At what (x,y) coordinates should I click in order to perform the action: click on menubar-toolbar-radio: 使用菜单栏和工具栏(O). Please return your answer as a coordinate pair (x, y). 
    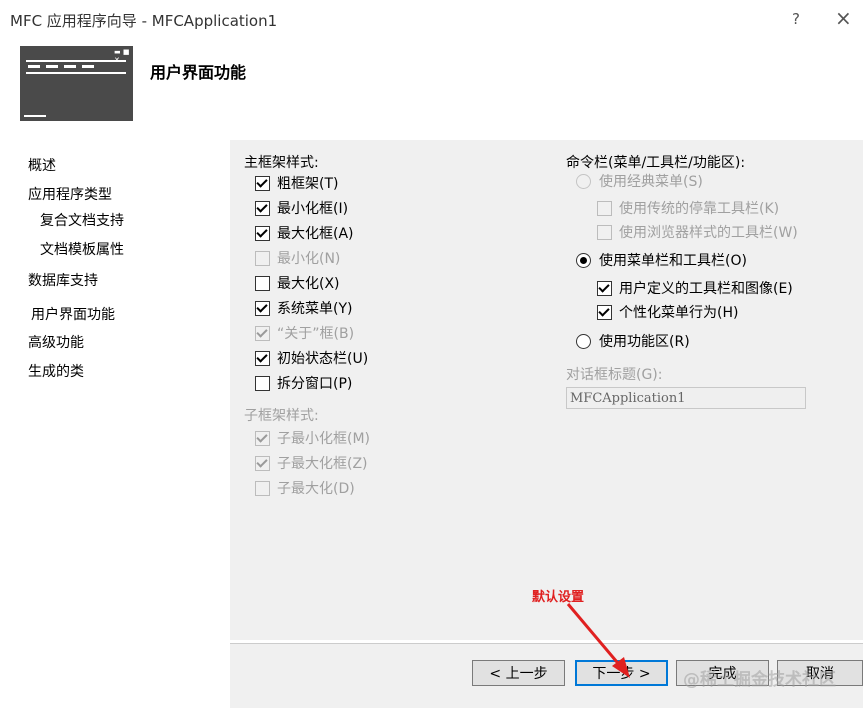
    Looking at the image, I should click on (661, 260).